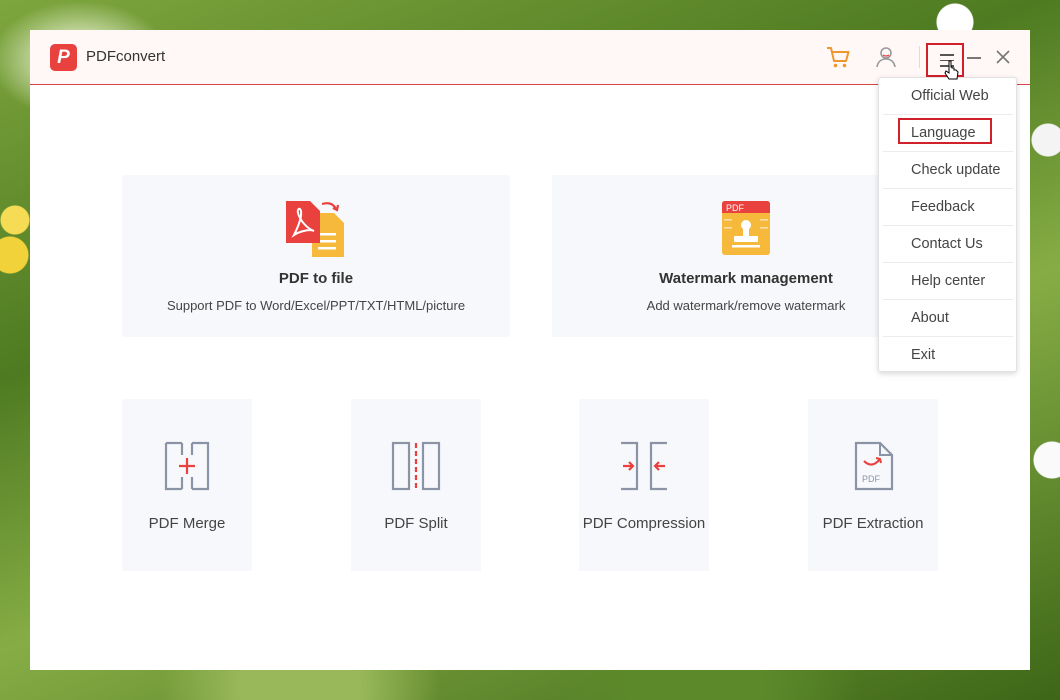 Image resolution: width=1060 pixels, height=700 pixels. Describe the element at coordinates (948, 170) in the screenshot. I see `menu-item-check-update: Check update` at that location.